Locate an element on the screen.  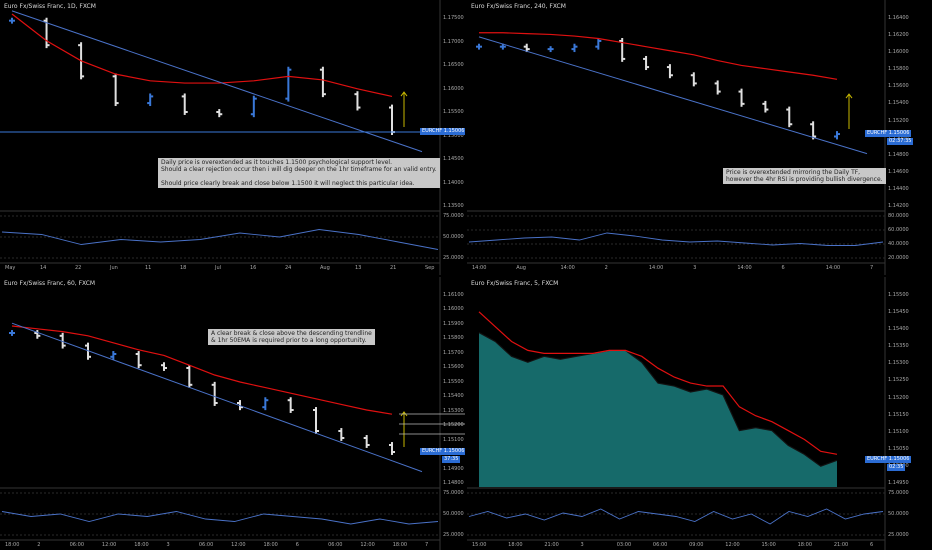
x-tick-label: 3 is located at coordinates (695, 268).